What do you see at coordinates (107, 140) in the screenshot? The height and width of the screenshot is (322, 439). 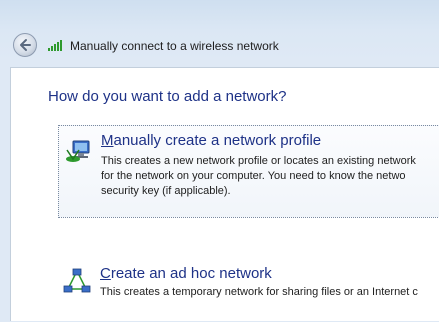 I see `option-accel: M` at bounding box center [107, 140].